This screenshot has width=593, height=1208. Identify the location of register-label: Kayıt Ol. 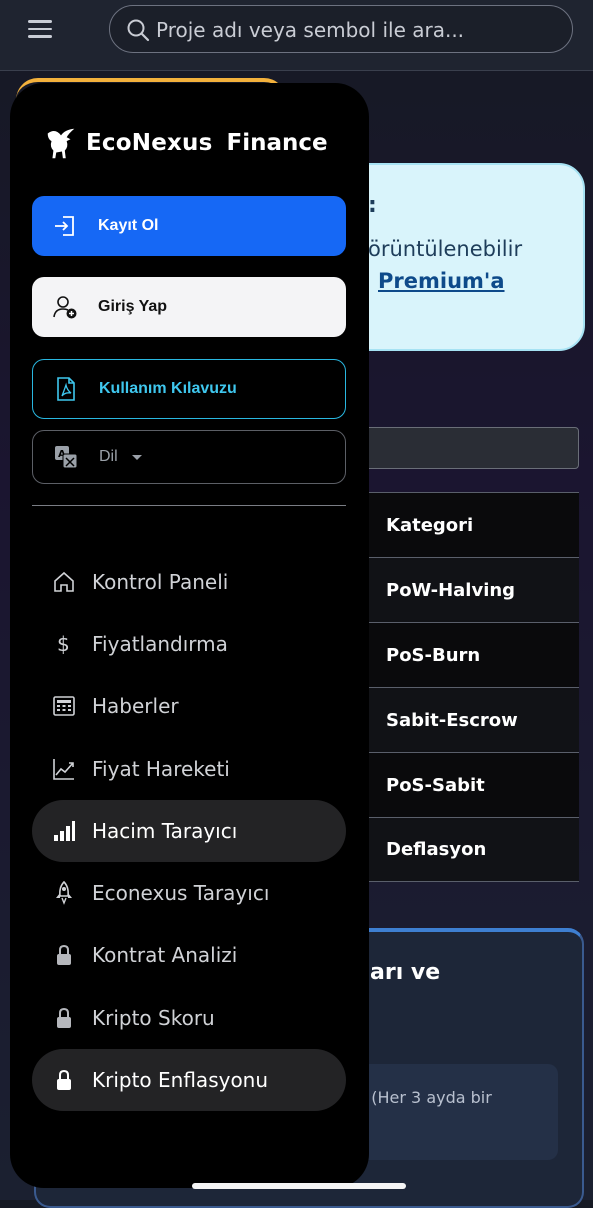
(128, 225).